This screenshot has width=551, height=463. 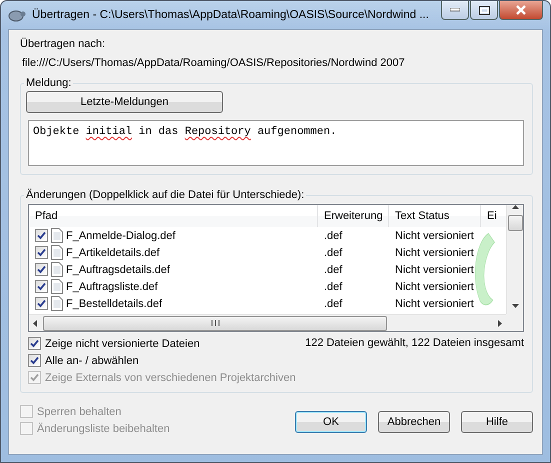 What do you see at coordinates (353, 216) in the screenshot?
I see `column-header: Erweiterung` at bounding box center [353, 216].